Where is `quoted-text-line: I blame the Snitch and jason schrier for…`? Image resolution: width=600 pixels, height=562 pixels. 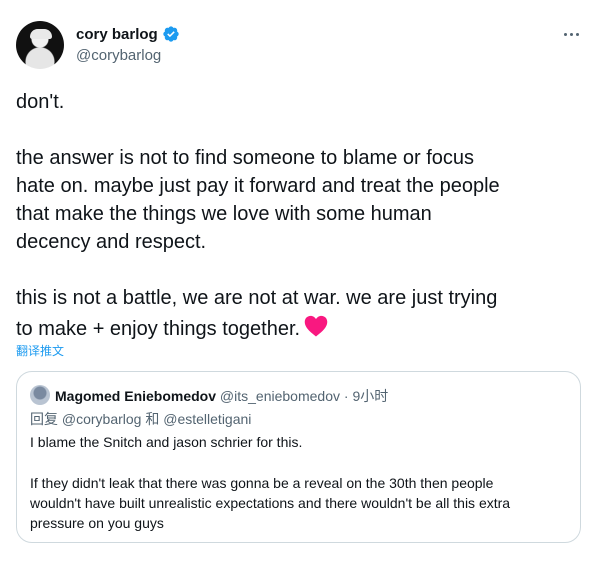
quoted-text-line: I blame the Snitch and jason schrier for… is located at coordinates (166, 442).